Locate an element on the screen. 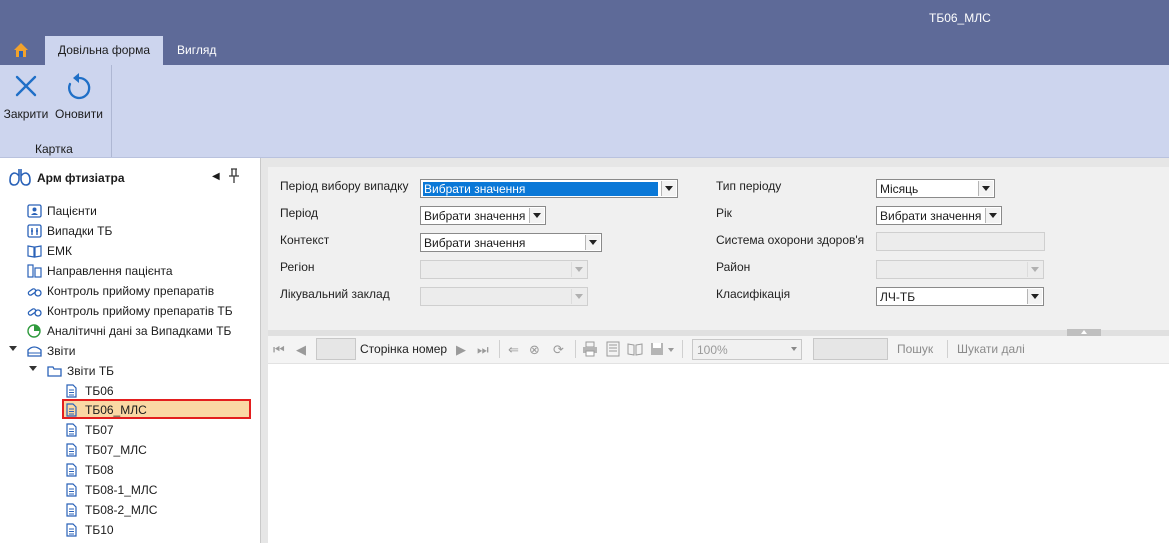 The width and height of the screenshot is (1169, 543). pin-icon is located at coordinates (234, 176).